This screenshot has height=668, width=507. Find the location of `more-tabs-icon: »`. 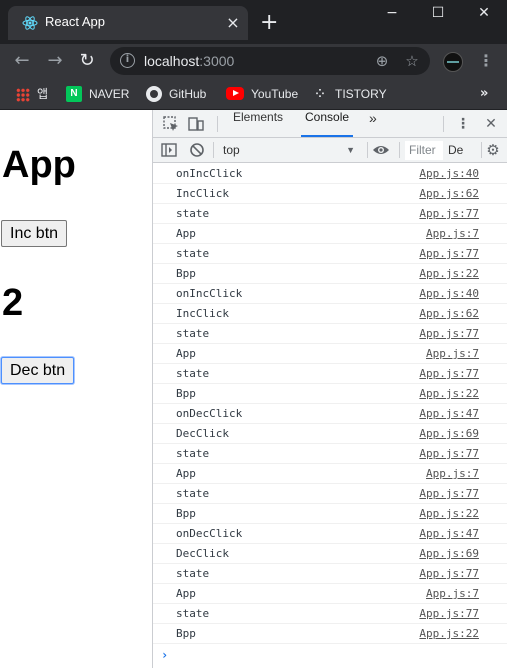

more-tabs-icon: » is located at coordinates (373, 123).